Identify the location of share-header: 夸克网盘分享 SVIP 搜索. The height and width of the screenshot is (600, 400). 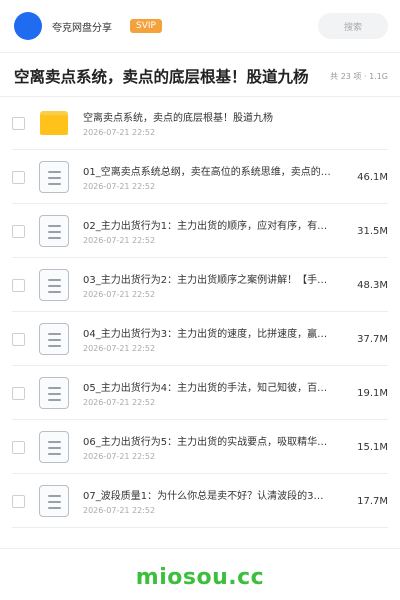
(200, 26).